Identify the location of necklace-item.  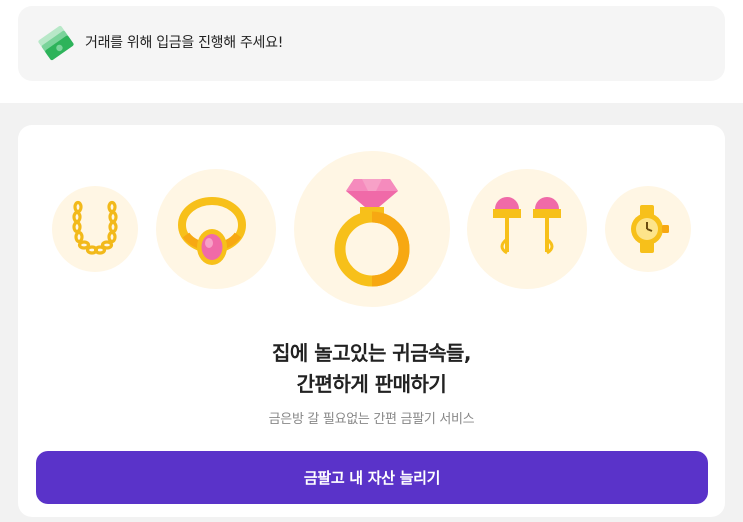
(95, 229).